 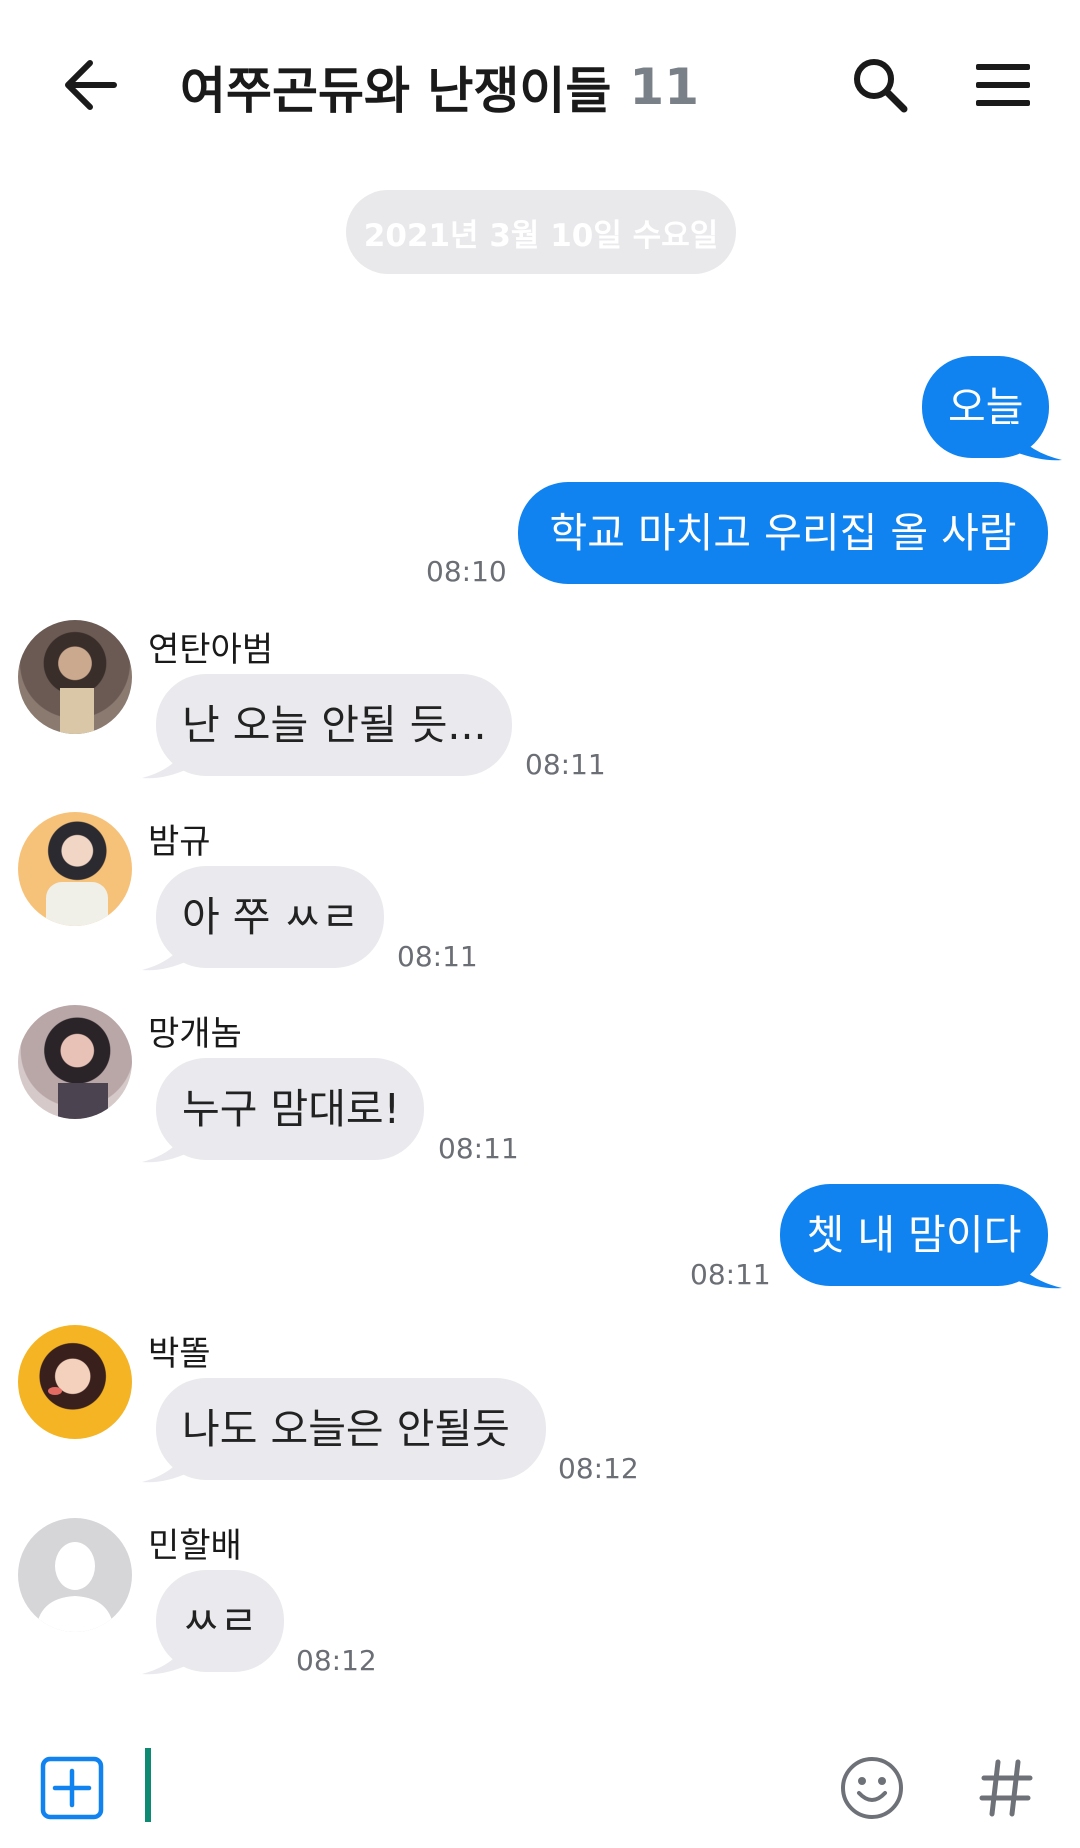 I want to click on back-button, so click(x=90, y=85).